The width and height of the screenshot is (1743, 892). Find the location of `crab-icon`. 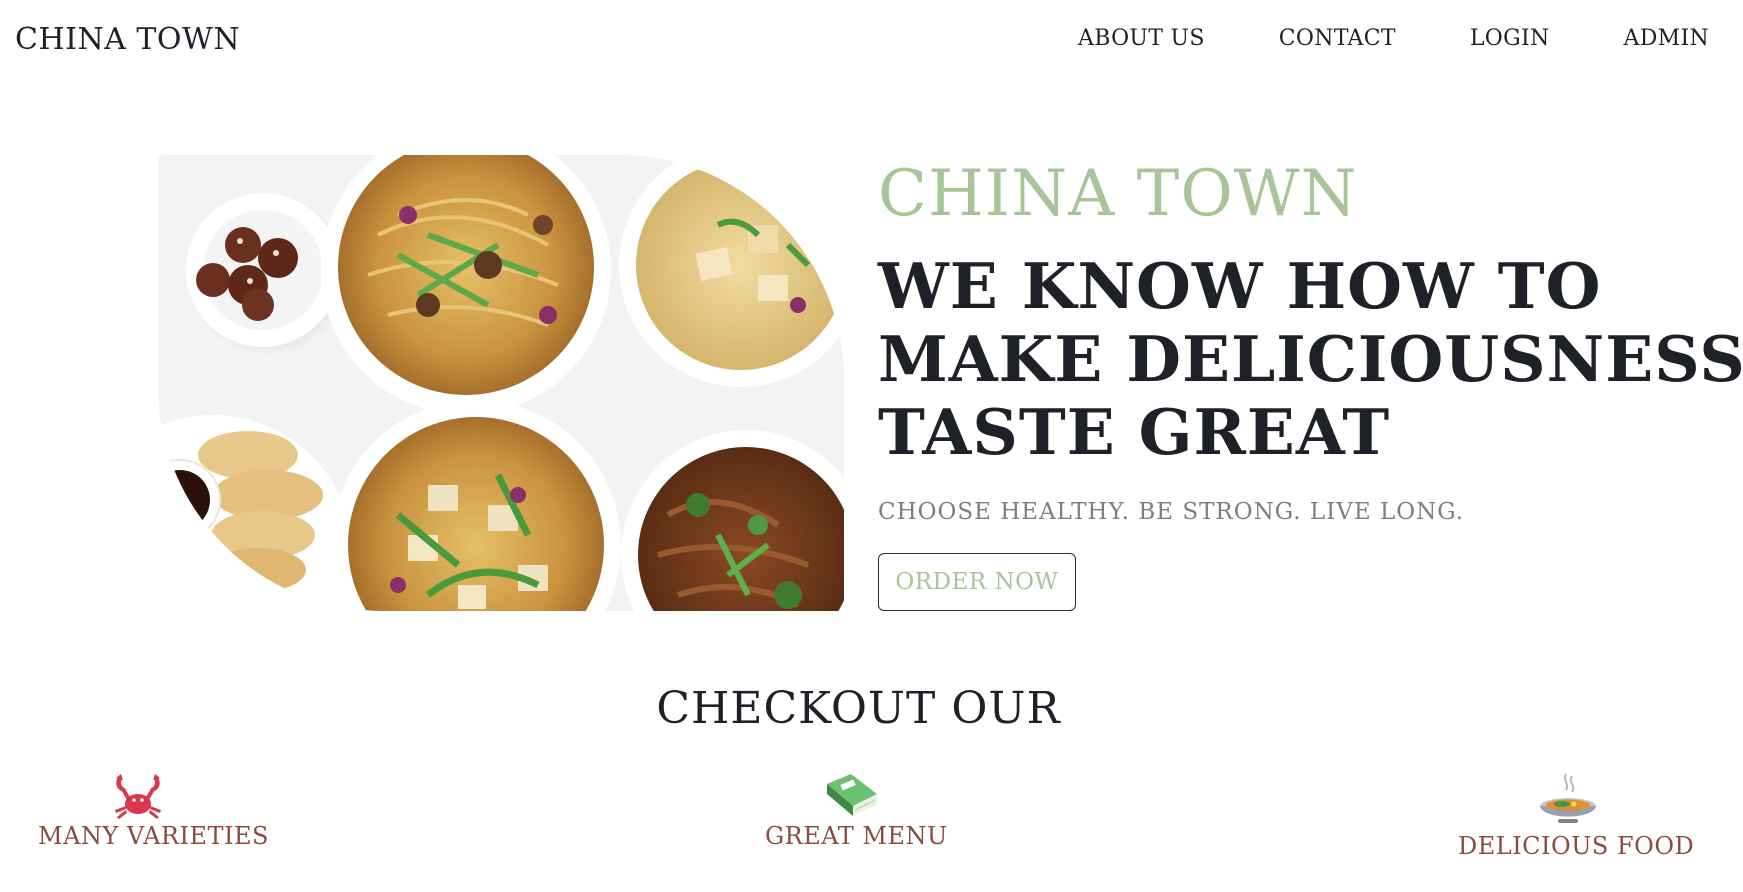

crab-icon is located at coordinates (138, 796).